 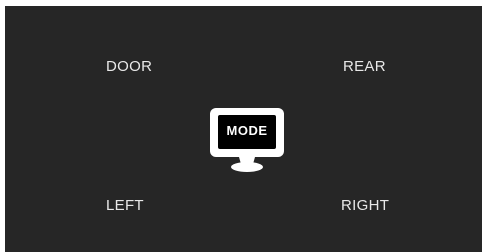 I want to click on door-button: DOOR, so click(x=129, y=66).